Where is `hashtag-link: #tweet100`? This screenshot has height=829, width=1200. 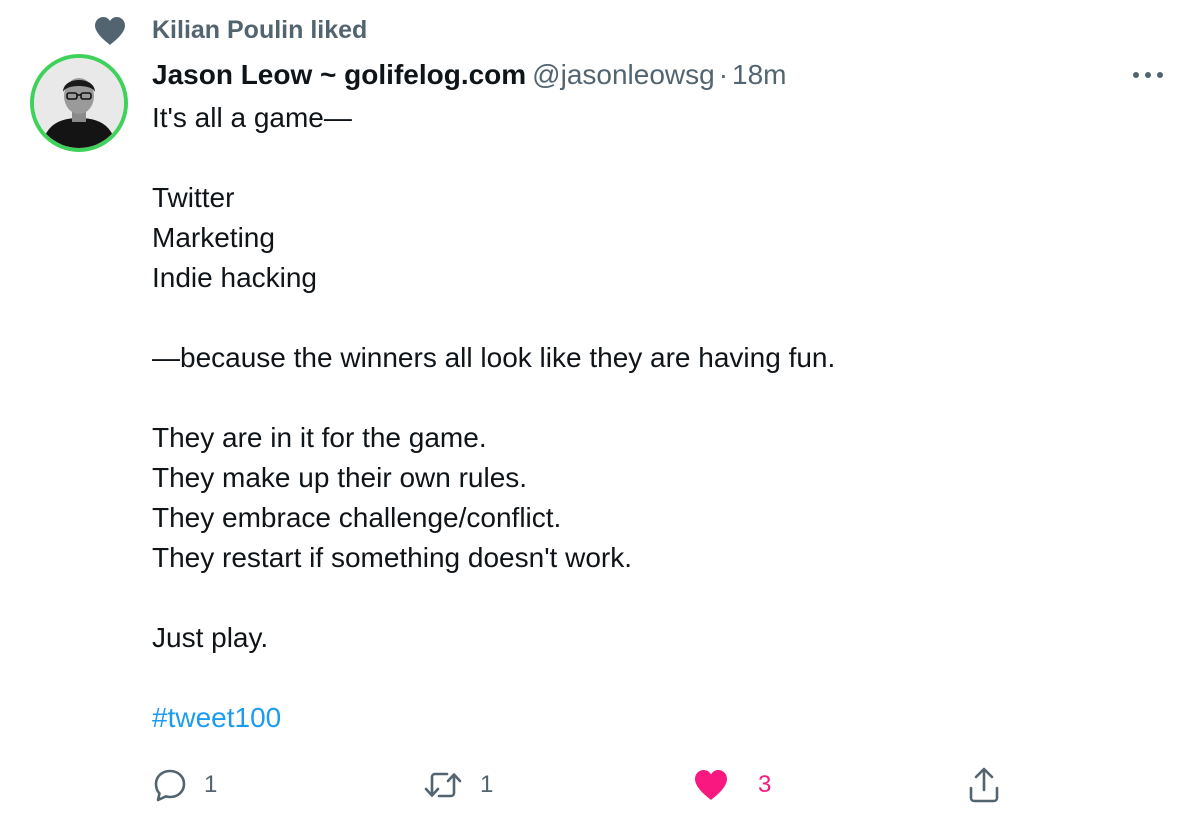
hashtag-link: #tweet100 is located at coordinates (216, 717).